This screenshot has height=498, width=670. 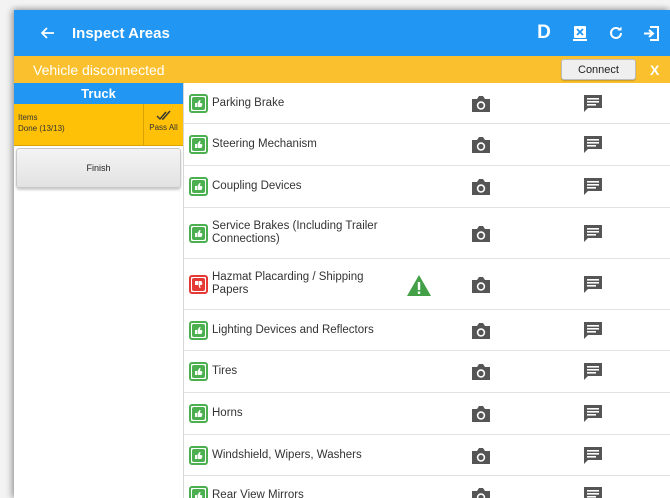 I want to click on app-bar: Inspect Areas D, so click(x=342, y=33).